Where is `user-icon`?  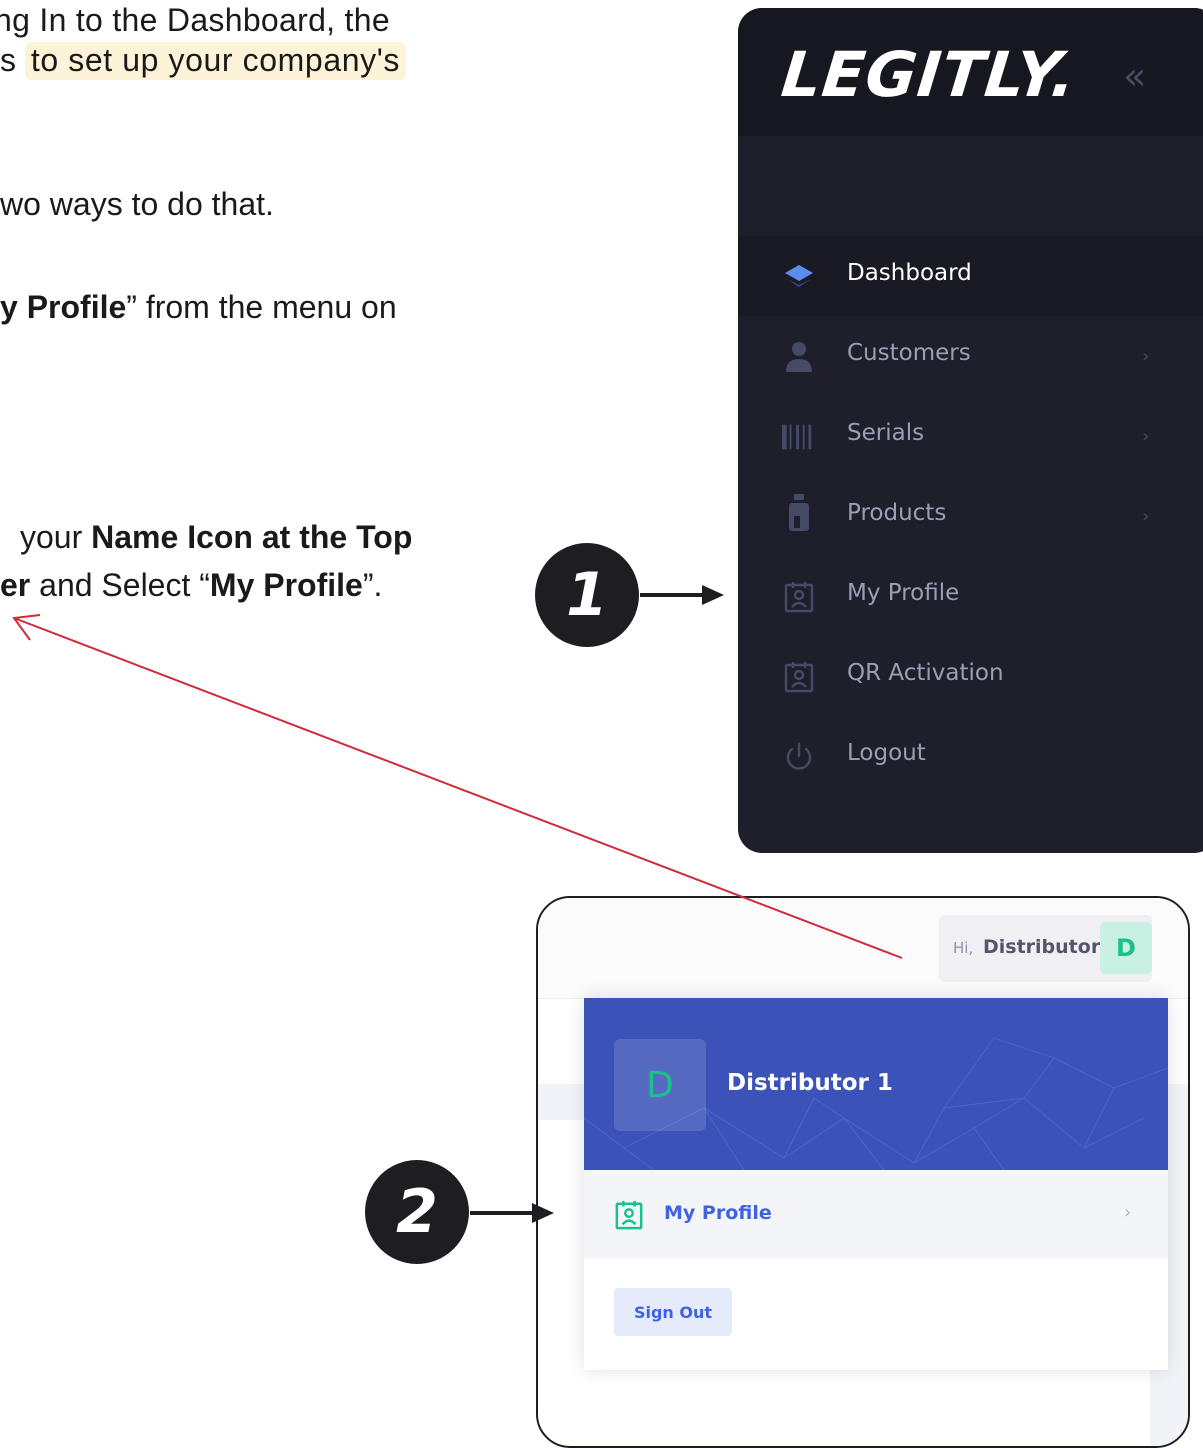 user-icon is located at coordinates (799, 357).